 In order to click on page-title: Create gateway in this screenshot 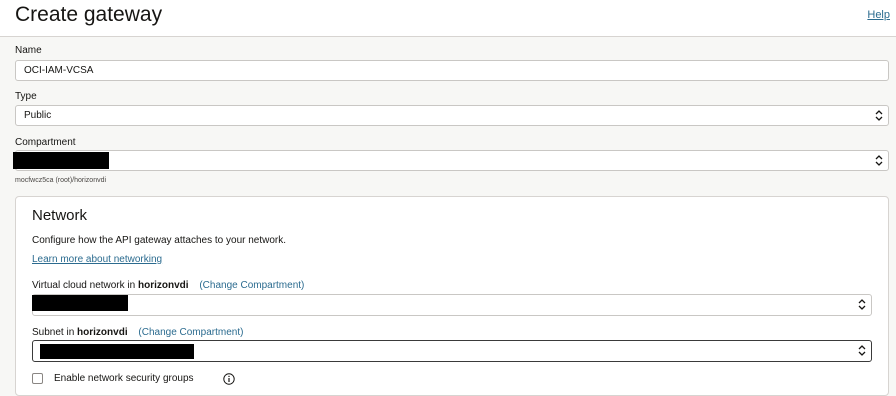, I will do `click(89, 14)`.